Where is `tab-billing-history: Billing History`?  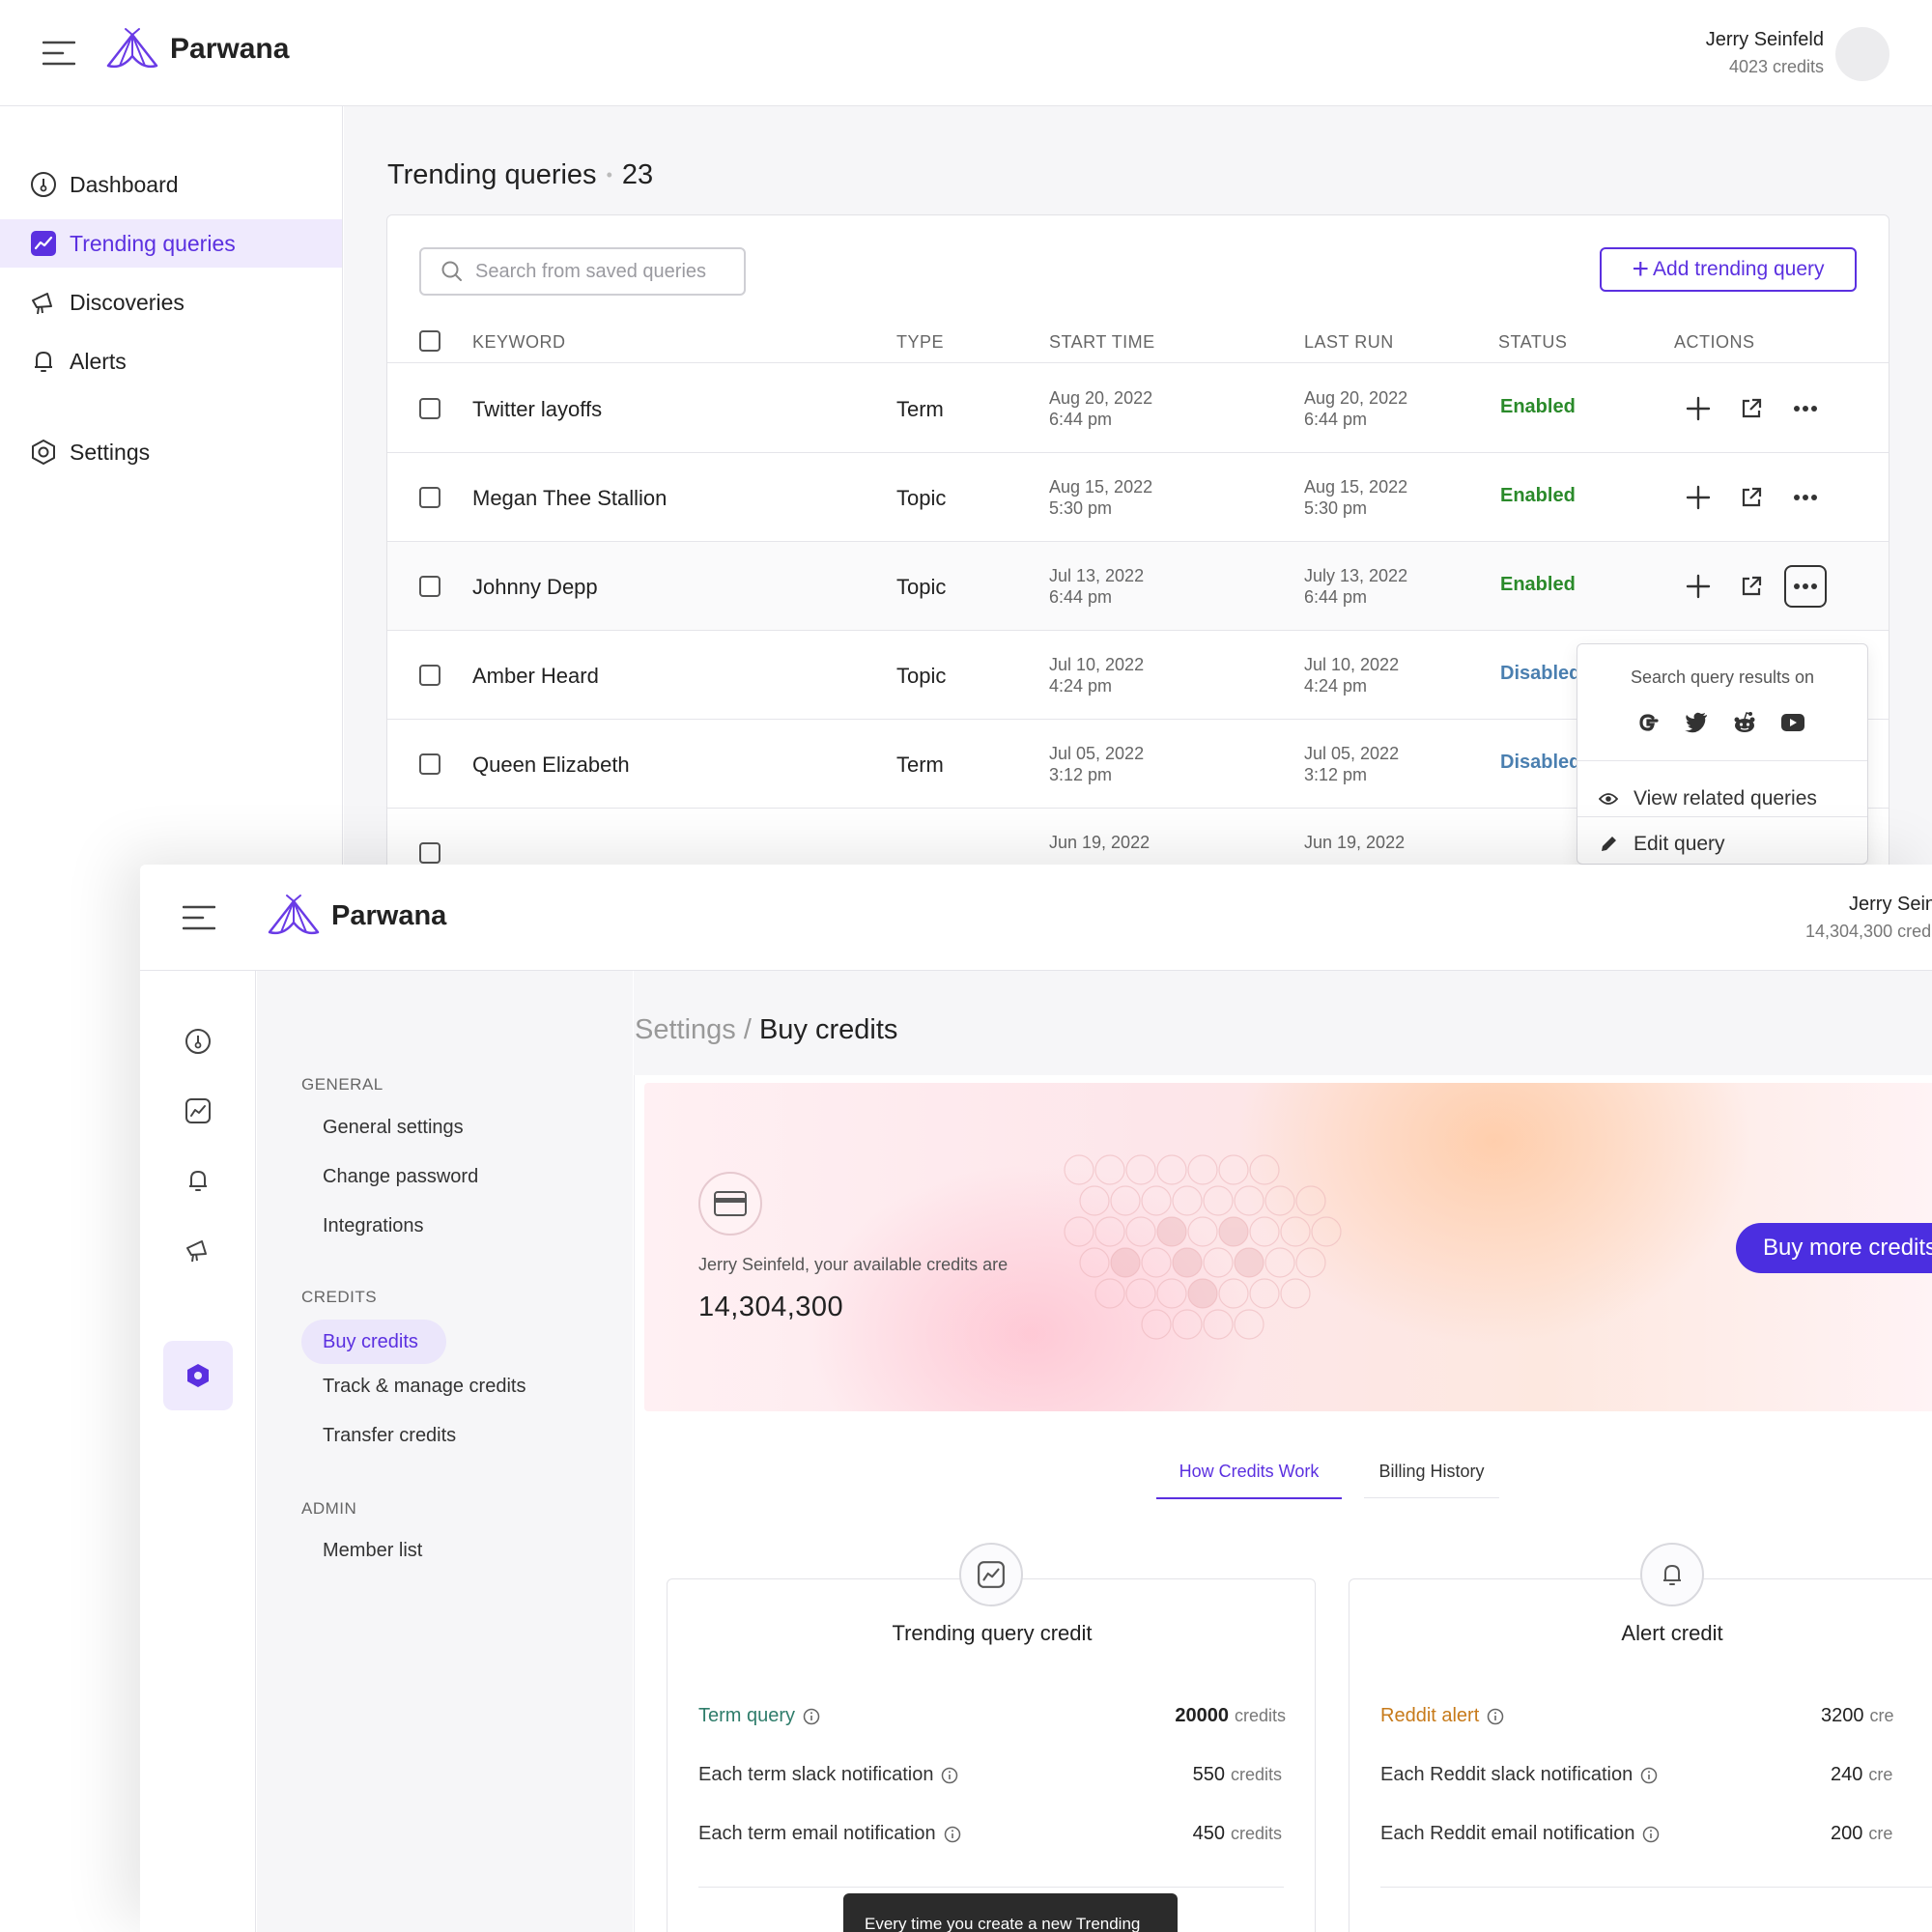
tab-billing-history: Billing History is located at coordinates (1431, 1480).